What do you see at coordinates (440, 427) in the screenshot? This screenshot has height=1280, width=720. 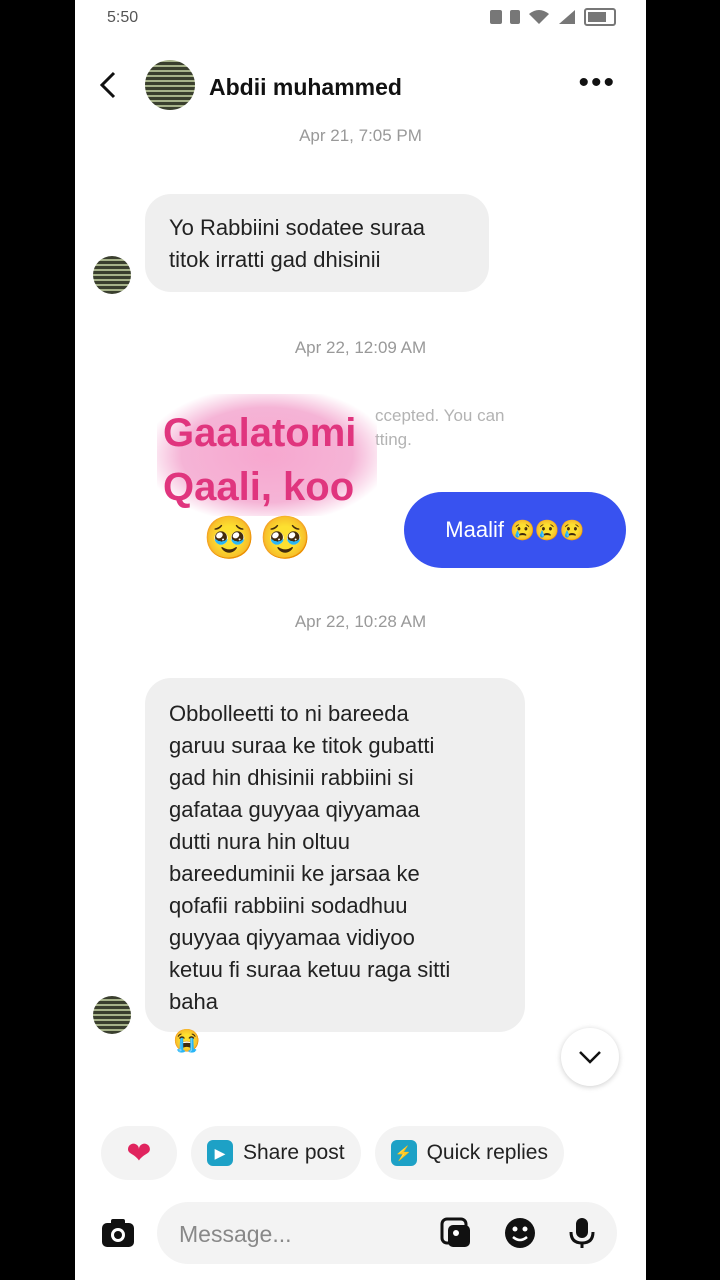 I see `faded-note: ccepted. You can tting.` at bounding box center [440, 427].